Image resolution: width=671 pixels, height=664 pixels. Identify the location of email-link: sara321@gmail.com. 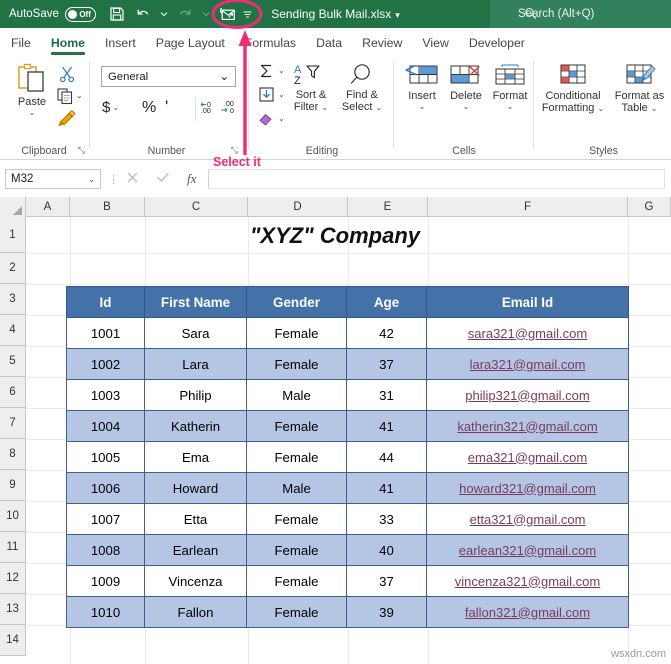
(527, 333).